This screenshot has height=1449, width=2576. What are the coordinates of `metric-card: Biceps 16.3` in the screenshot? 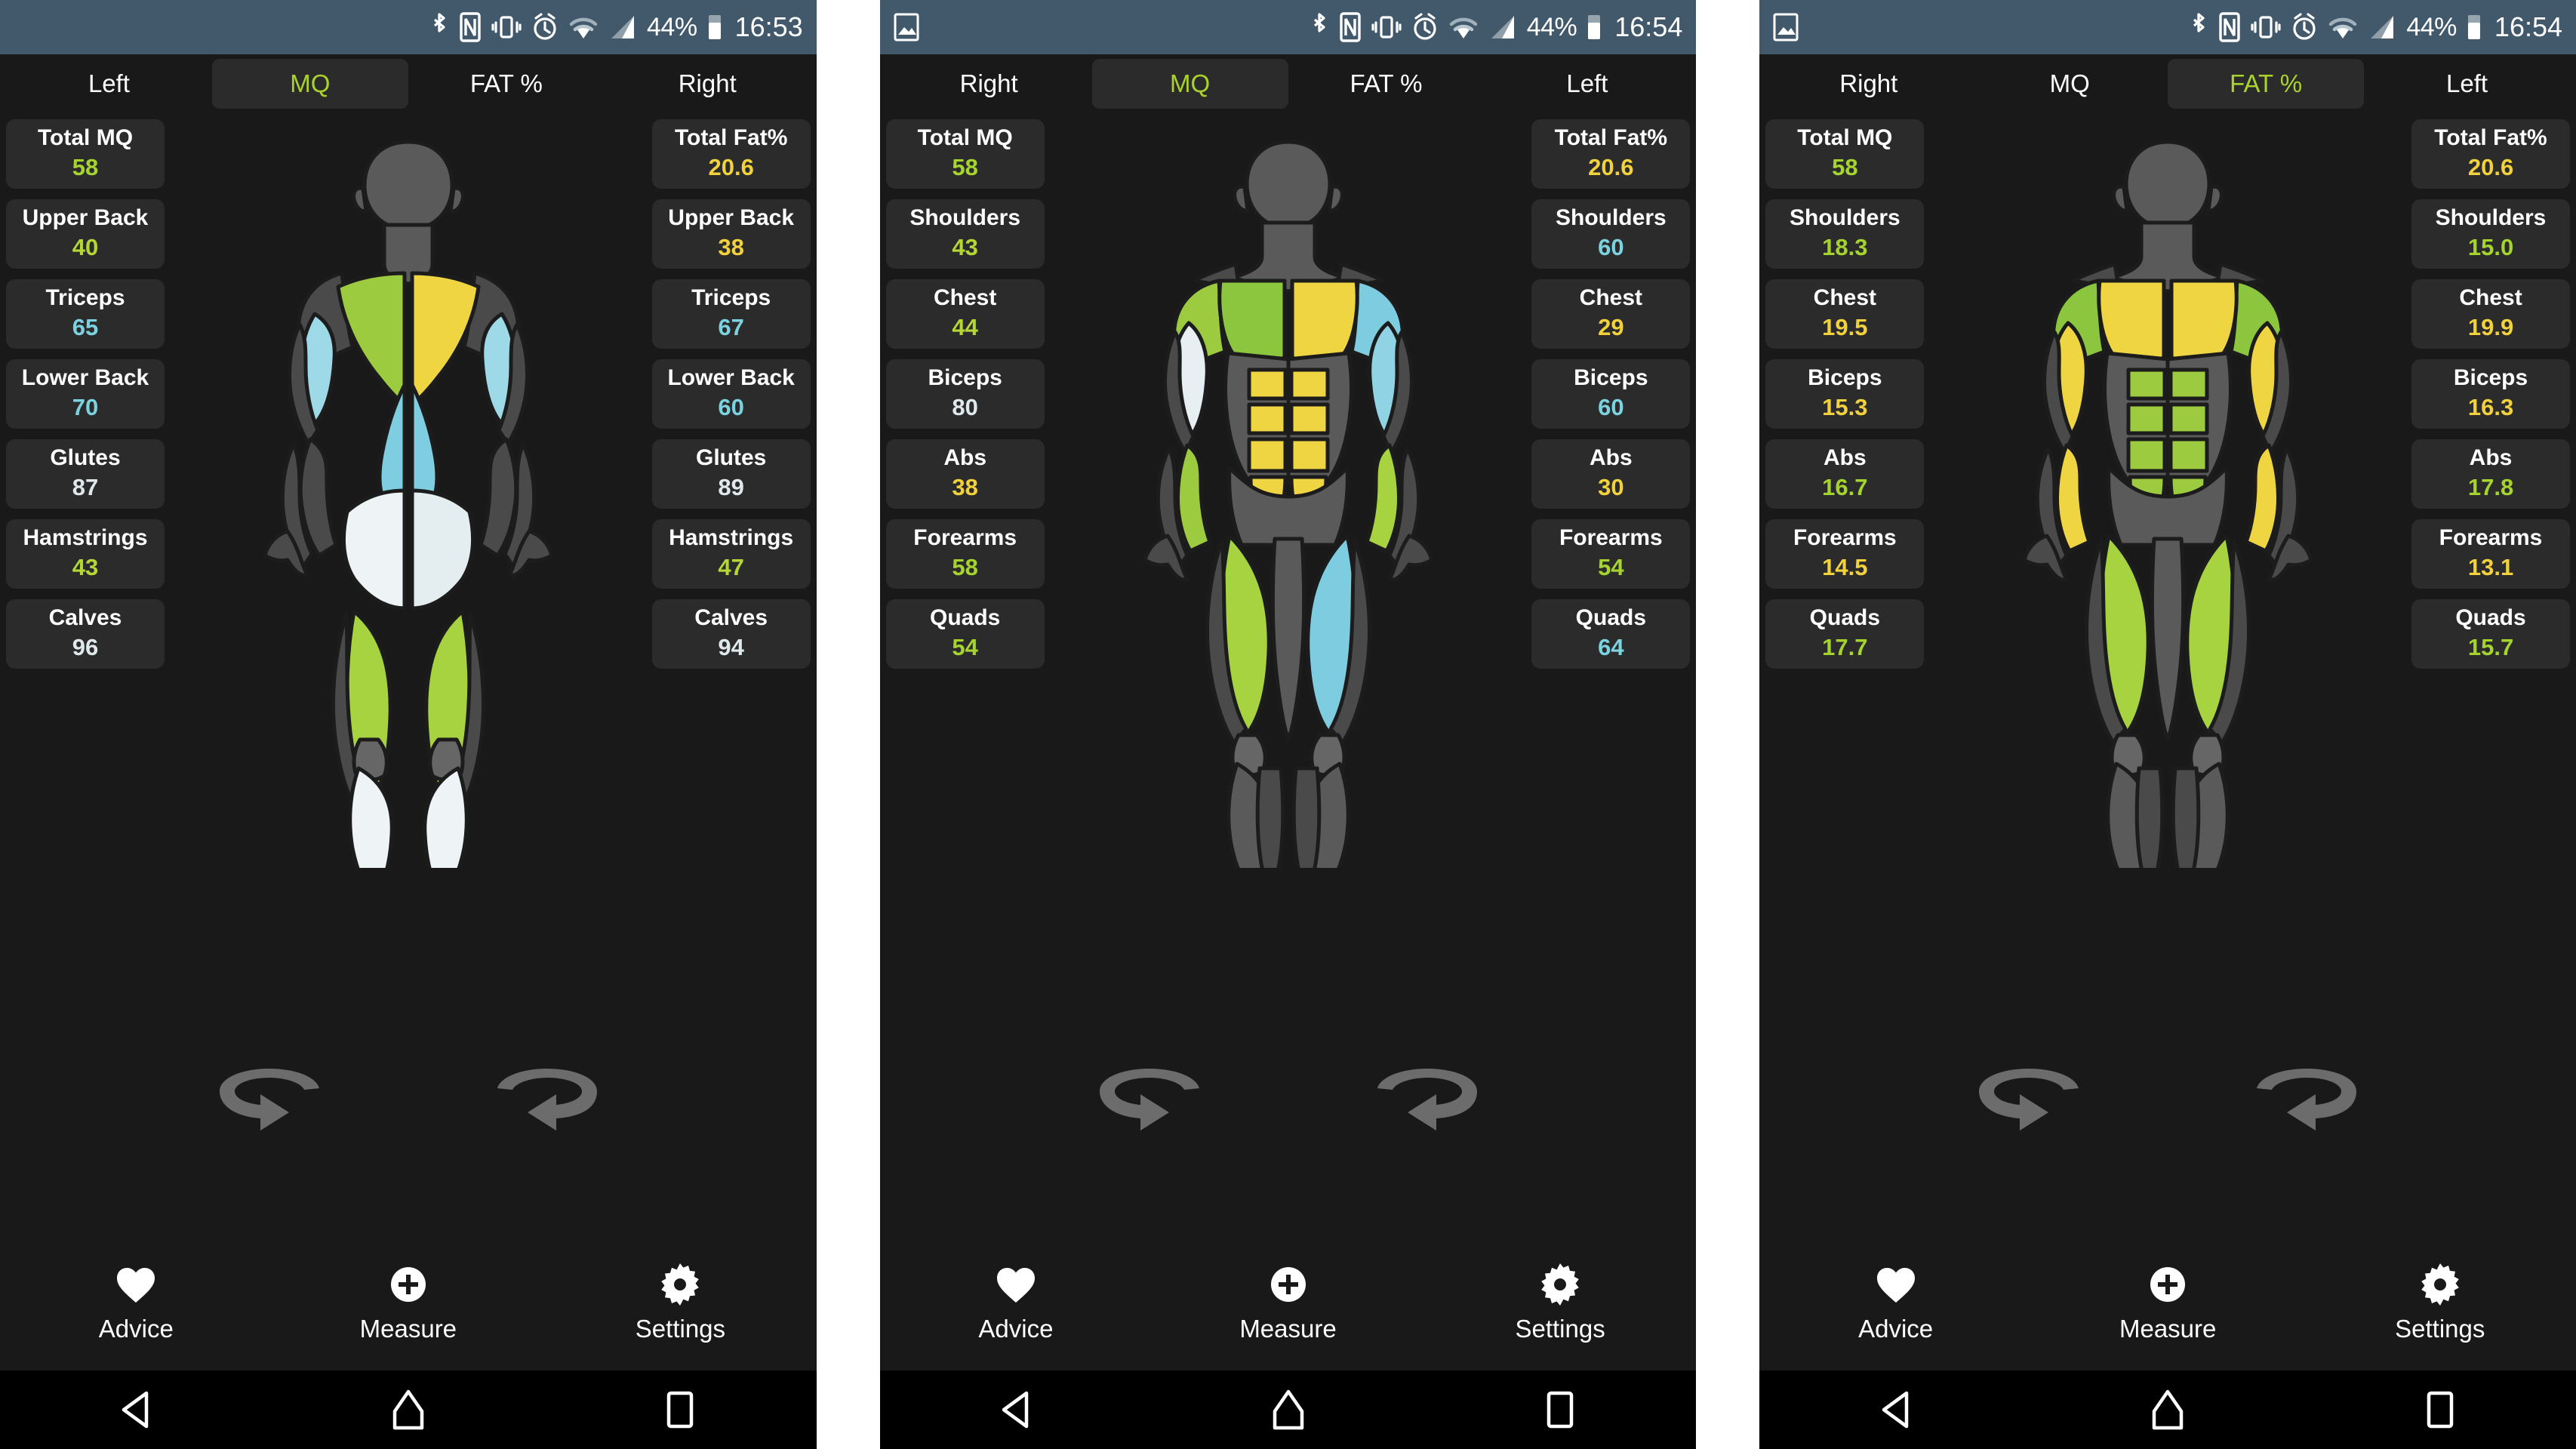 It's located at (2491, 394).